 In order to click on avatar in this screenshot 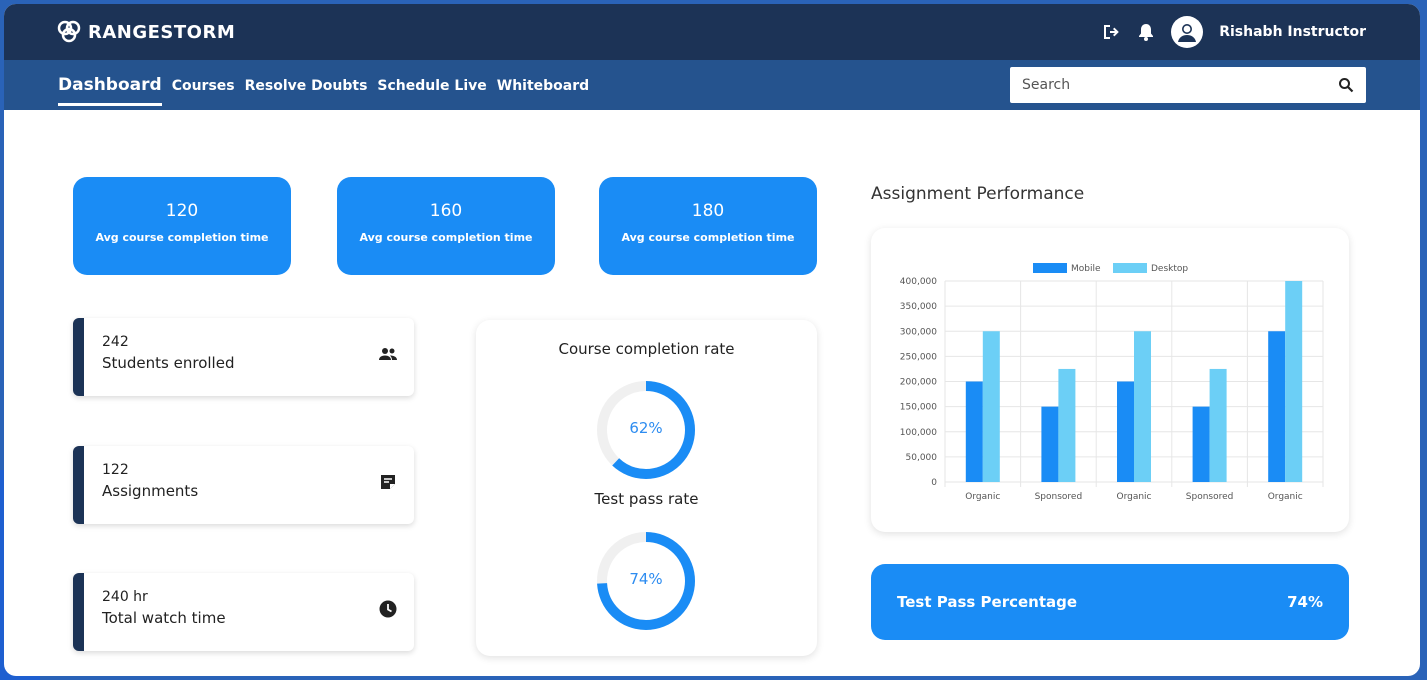, I will do `click(1187, 32)`.